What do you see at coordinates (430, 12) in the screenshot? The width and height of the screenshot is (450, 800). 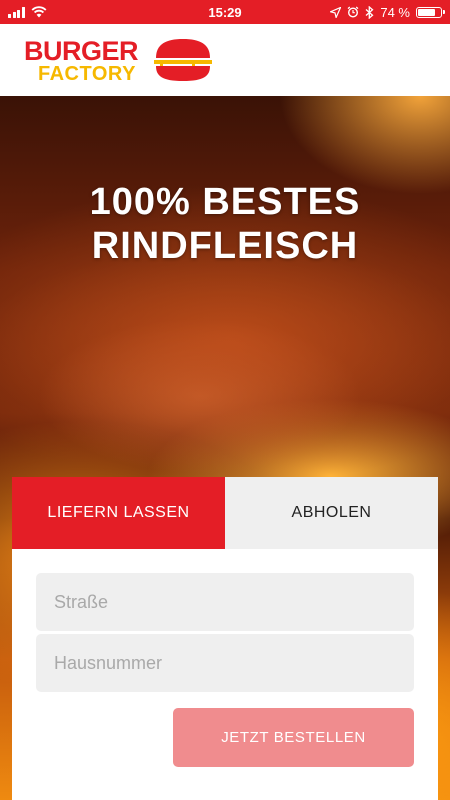 I see `battery-icon` at bounding box center [430, 12].